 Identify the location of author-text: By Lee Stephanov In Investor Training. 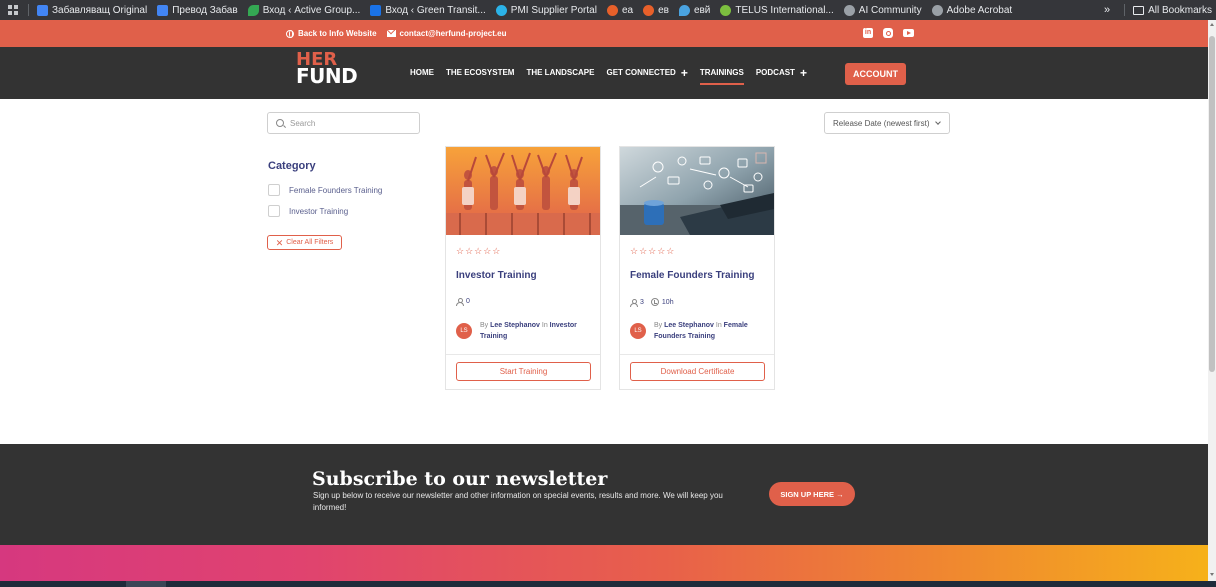
(535, 331).